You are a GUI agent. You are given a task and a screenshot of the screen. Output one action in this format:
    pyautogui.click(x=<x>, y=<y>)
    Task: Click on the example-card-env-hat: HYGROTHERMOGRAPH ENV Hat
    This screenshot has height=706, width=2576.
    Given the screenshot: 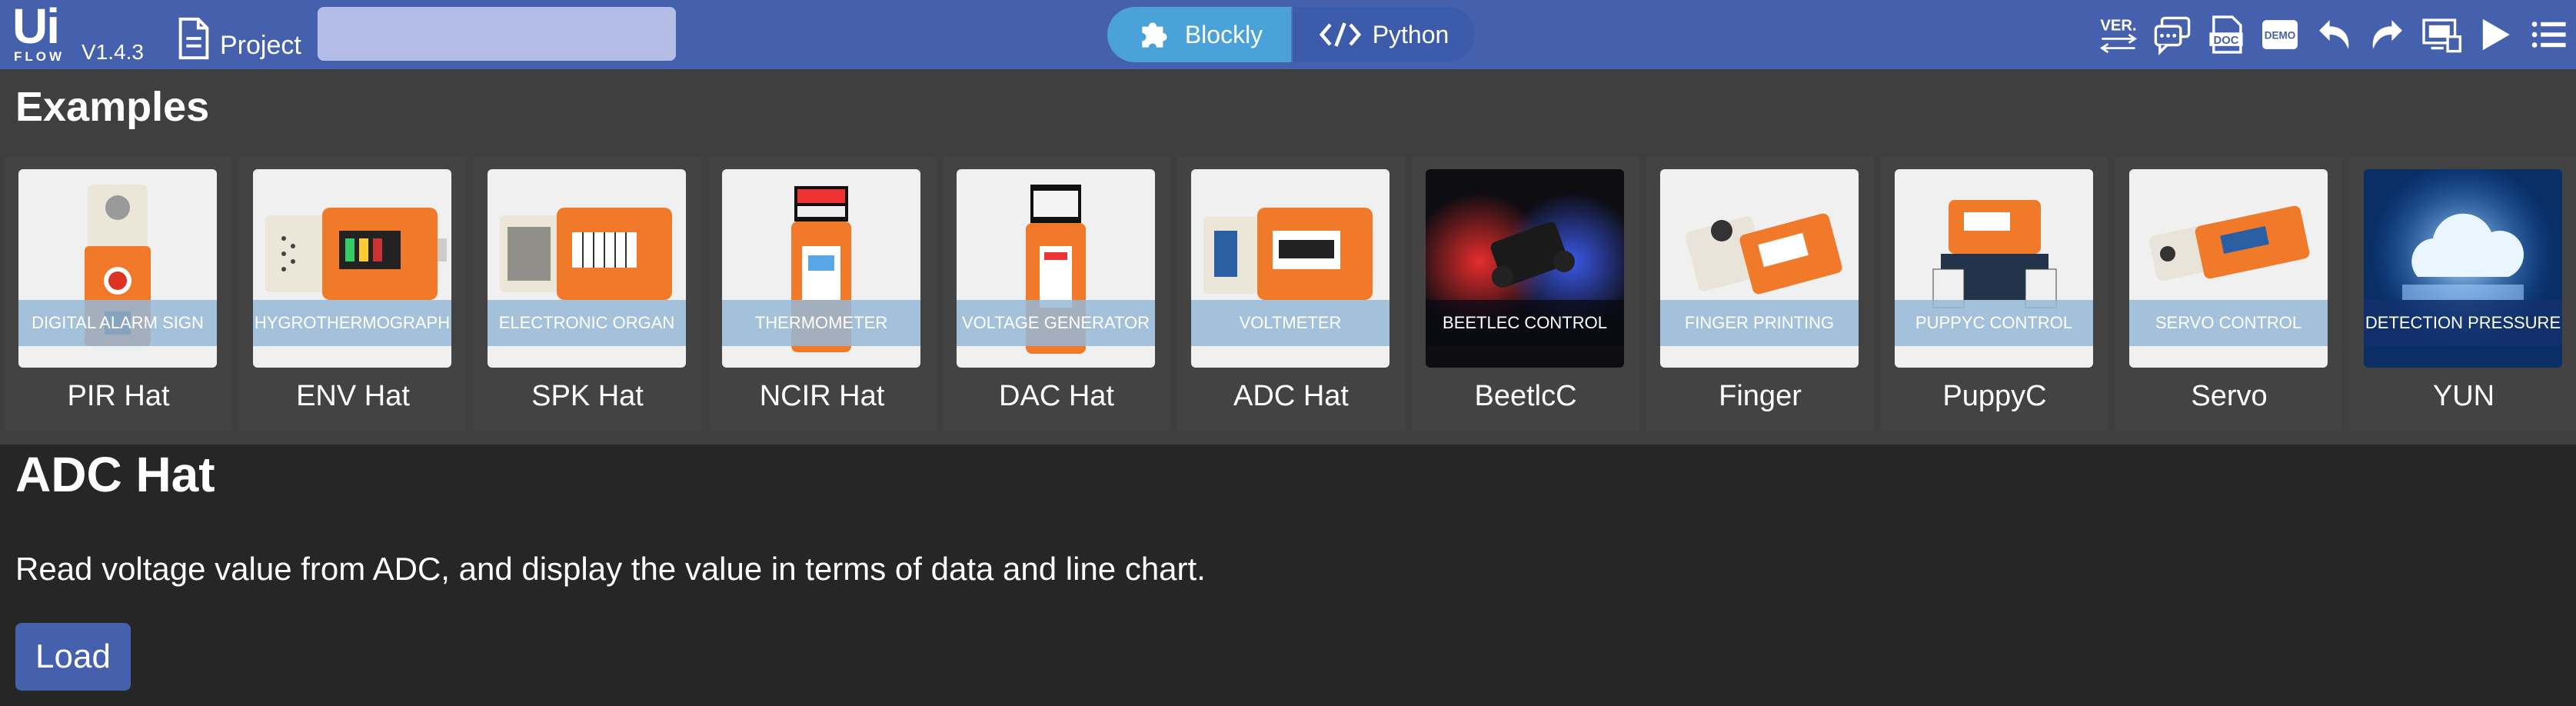 What is the action you would take?
    pyautogui.click(x=353, y=294)
    